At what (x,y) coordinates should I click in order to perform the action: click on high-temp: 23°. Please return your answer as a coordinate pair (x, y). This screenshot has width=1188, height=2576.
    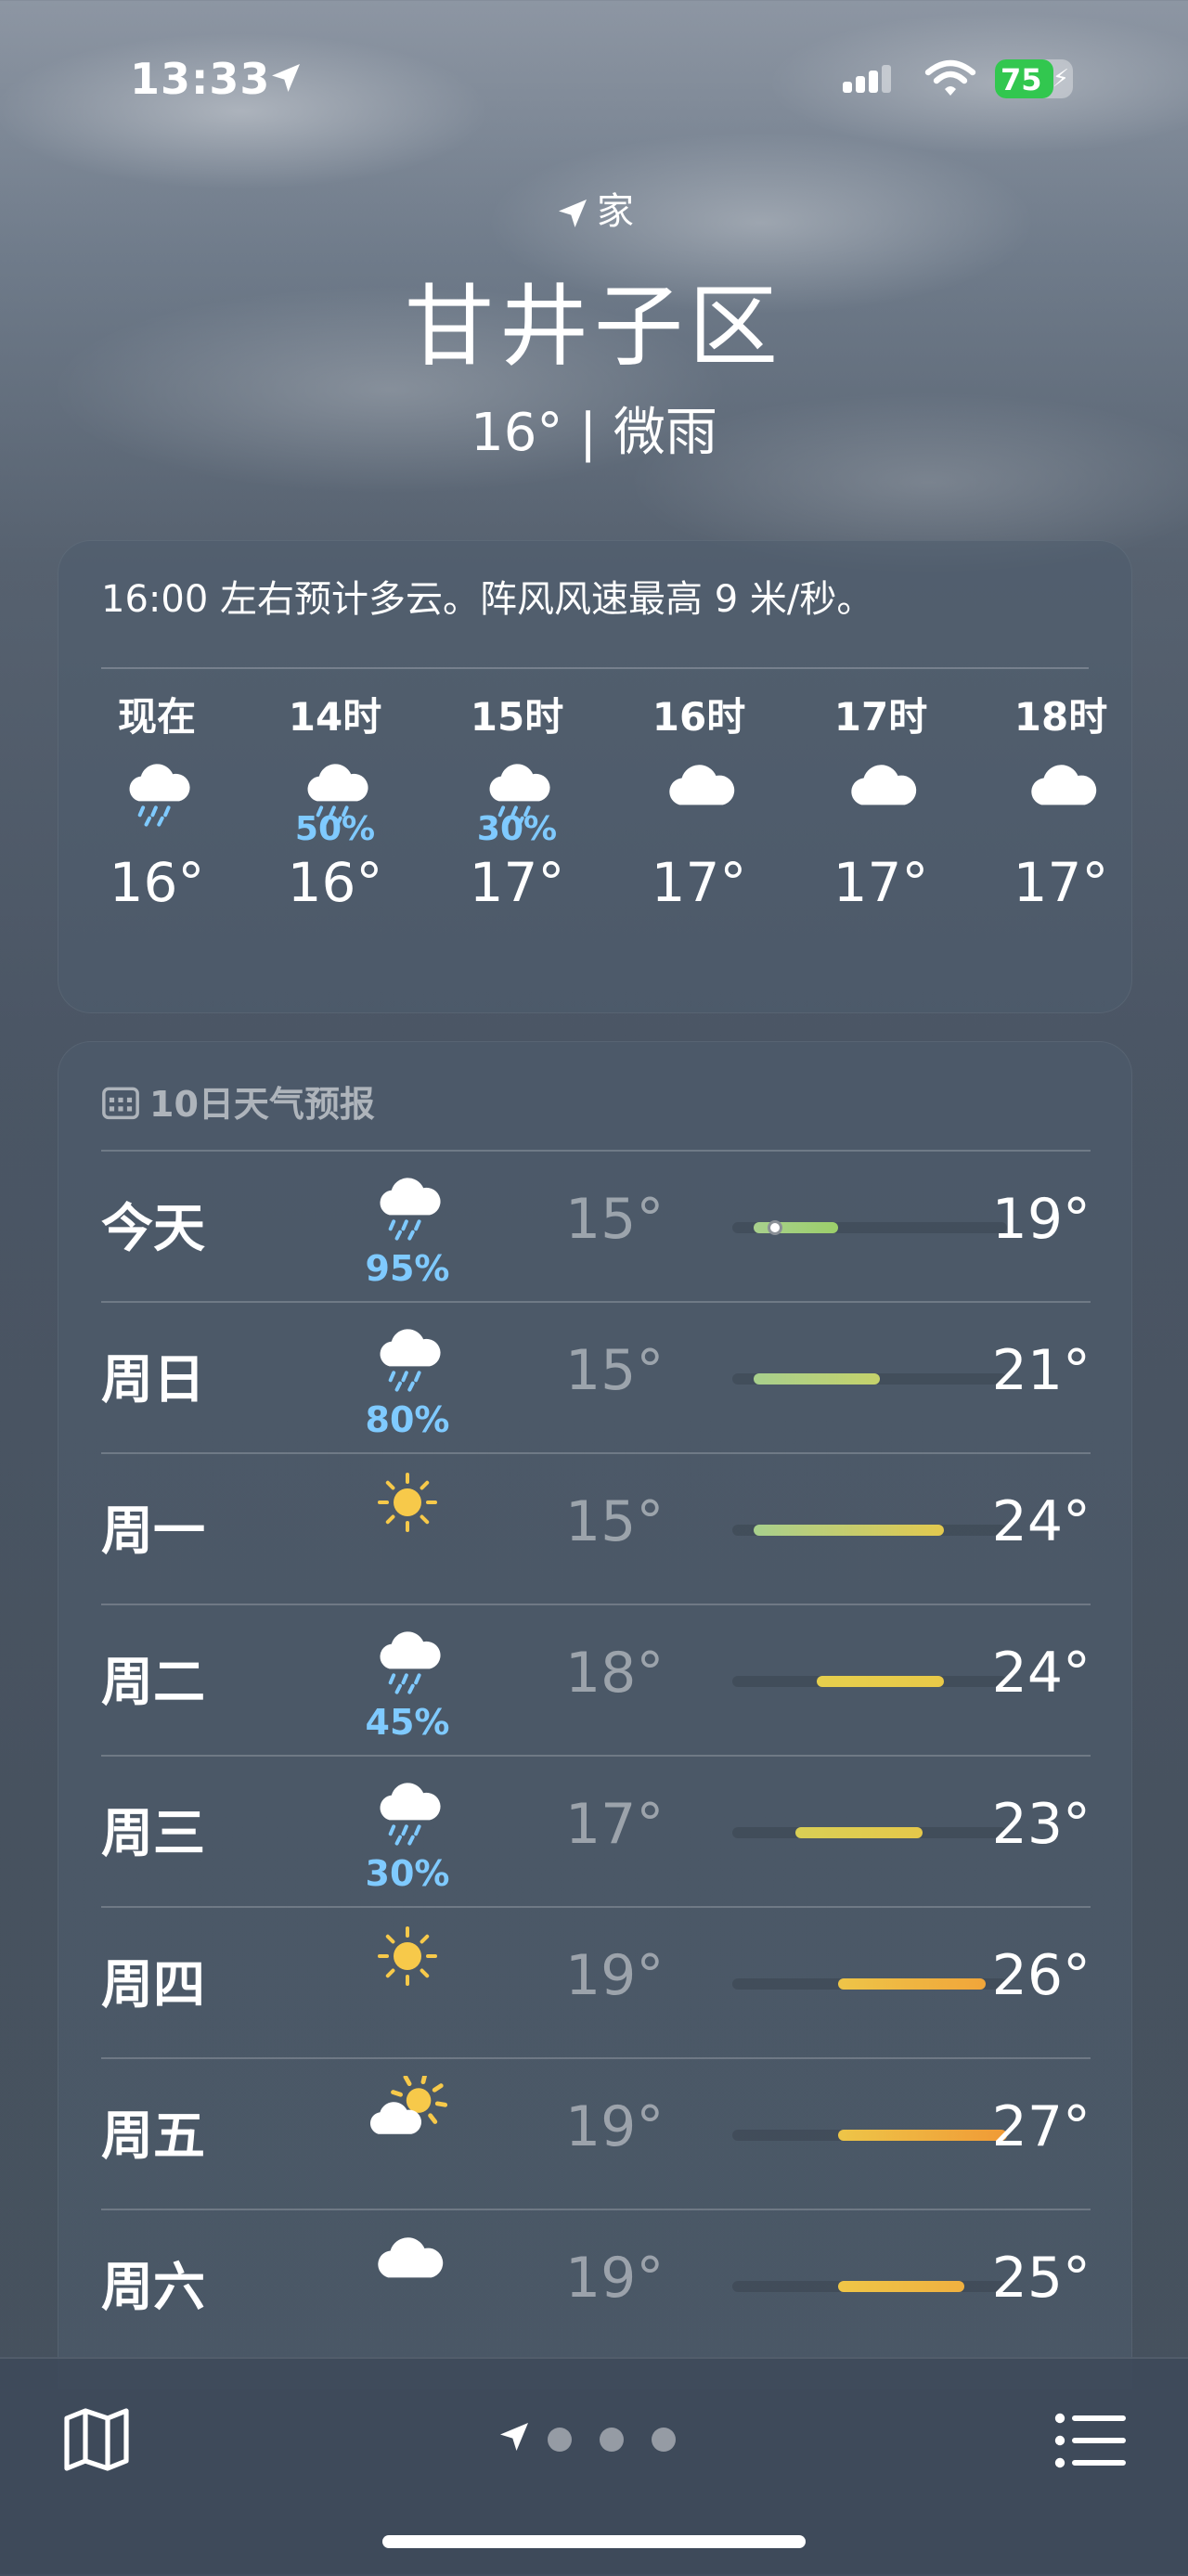
    Looking at the image, I should click on (1041, 1824).